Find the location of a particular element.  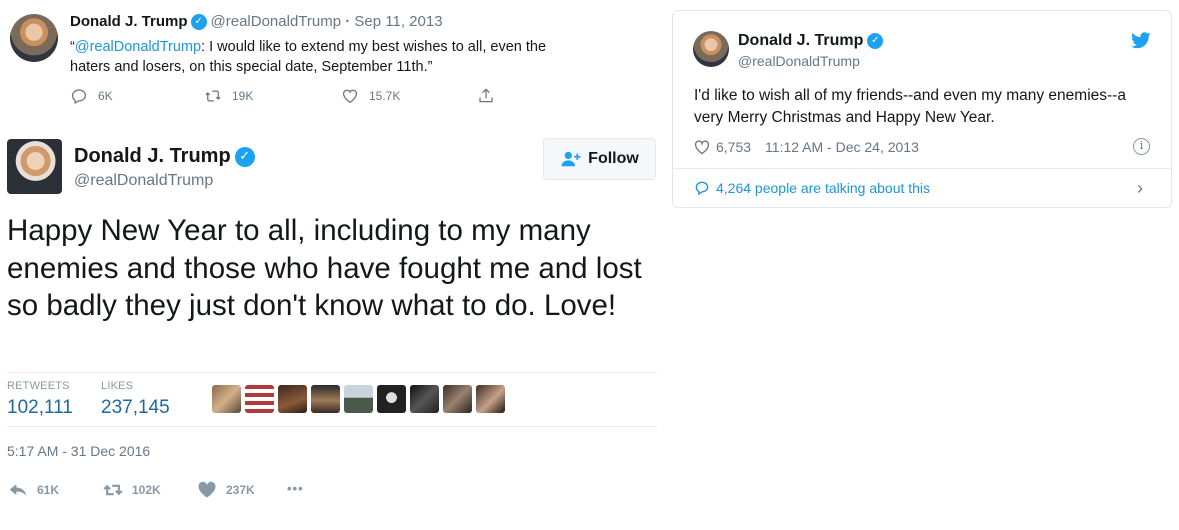

follow-button-label: Follow is located at coordinates (613, 158).